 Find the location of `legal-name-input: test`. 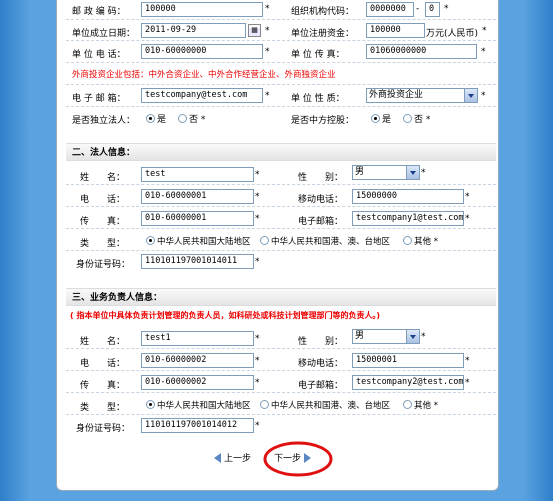

legal-name-input: test is located at coordinates (197, 174).